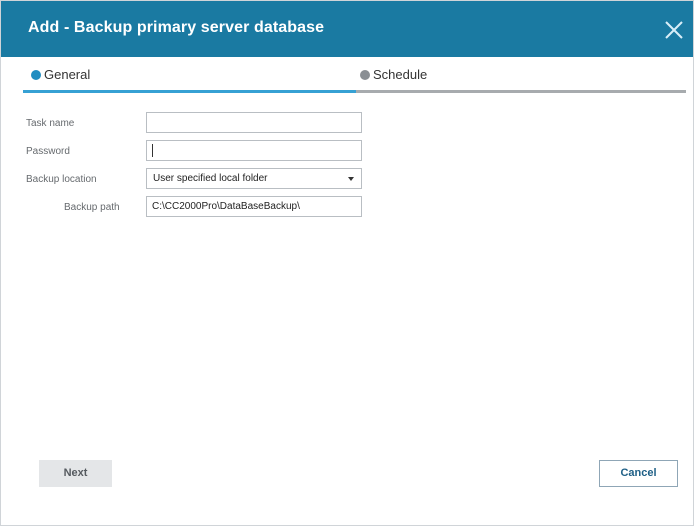  Describe the element at coordinates (254, 206) in the screenshot. I see `backup-path-input` at that location.